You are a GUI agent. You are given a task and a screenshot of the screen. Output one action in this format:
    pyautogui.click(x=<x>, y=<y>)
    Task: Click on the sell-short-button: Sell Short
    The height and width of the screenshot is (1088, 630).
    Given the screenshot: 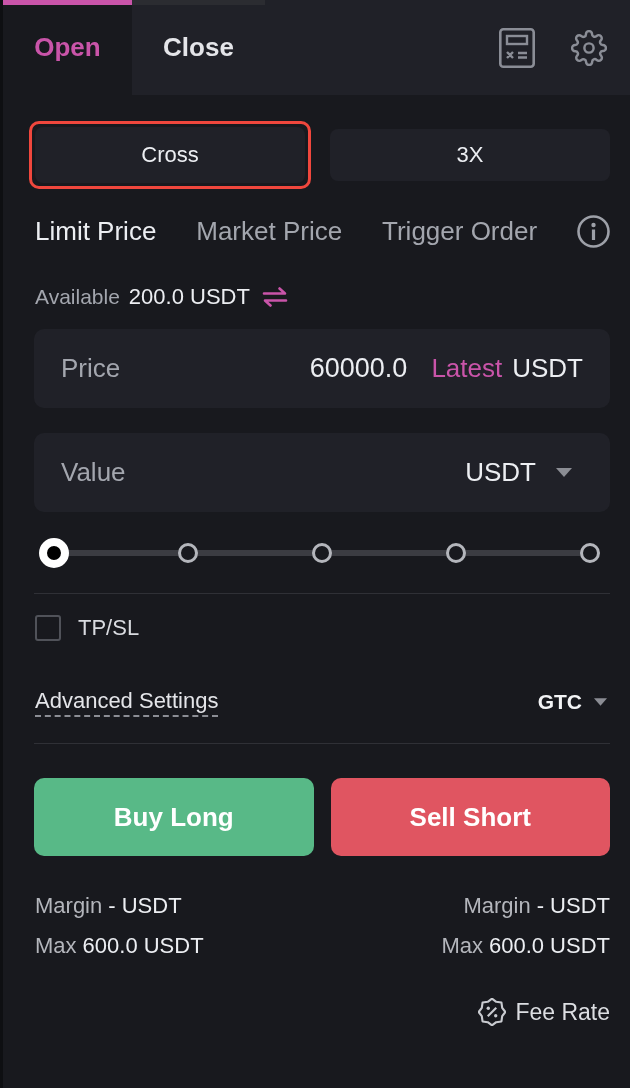 What is the action you would take?
    pyautogui.click(x=470, y=817)
    